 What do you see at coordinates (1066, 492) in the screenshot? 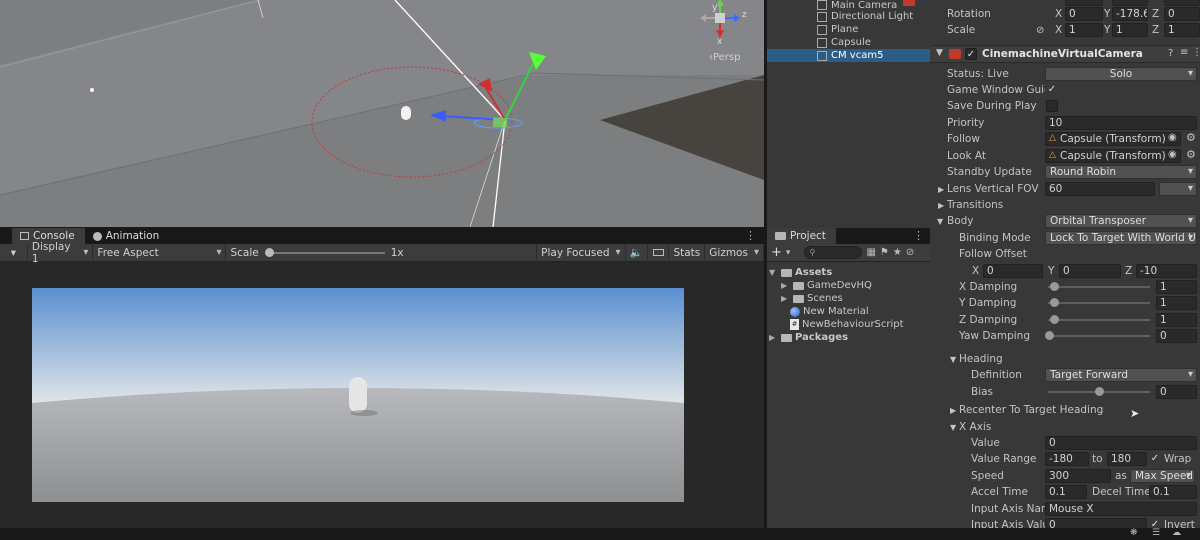
I see `accel-time-field: 0.1` at bounding box center [1066, 492].